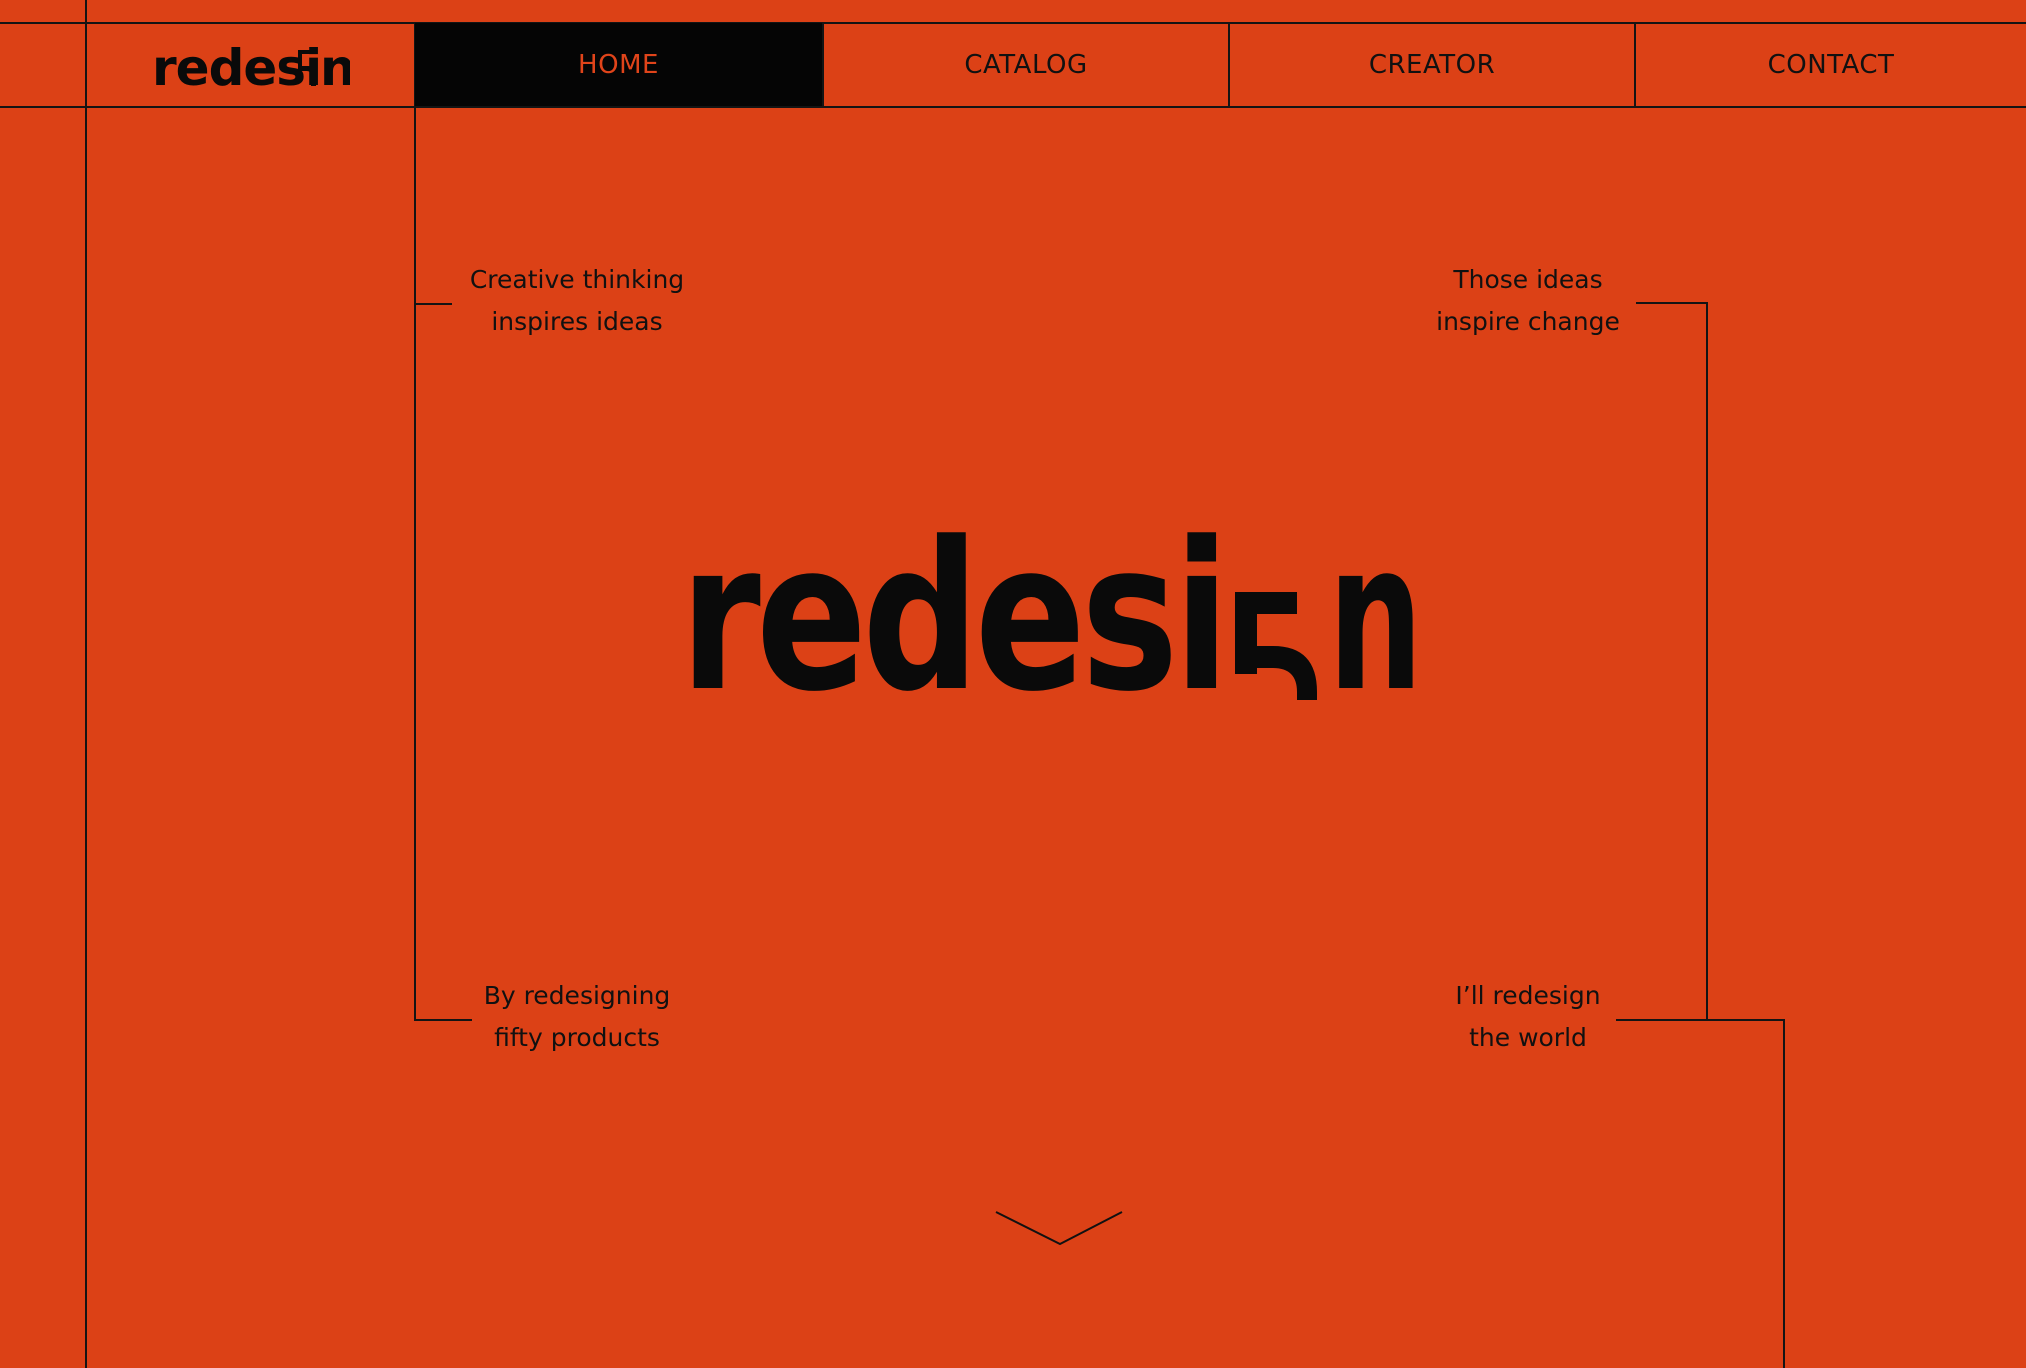 Image resolution: width=2026 pixels, height=1368 pixels. I want to click on left-grid-line, so click(86, 684).